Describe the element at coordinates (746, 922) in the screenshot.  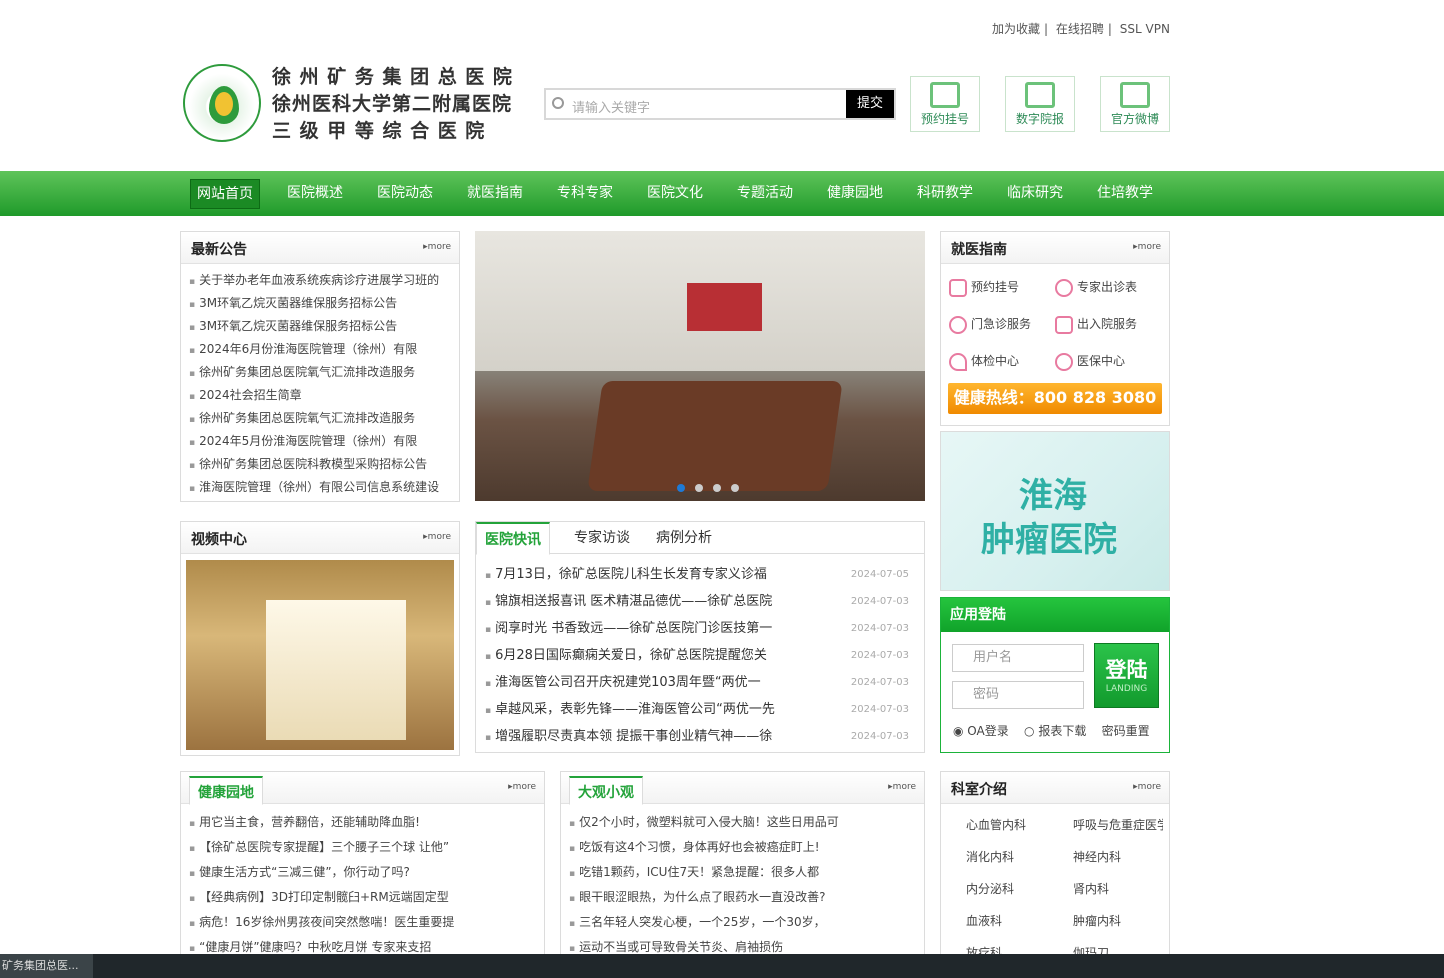
I see `list-item: 三名年轻人突发心梗，一个25岁，一个30岁，` at that location.